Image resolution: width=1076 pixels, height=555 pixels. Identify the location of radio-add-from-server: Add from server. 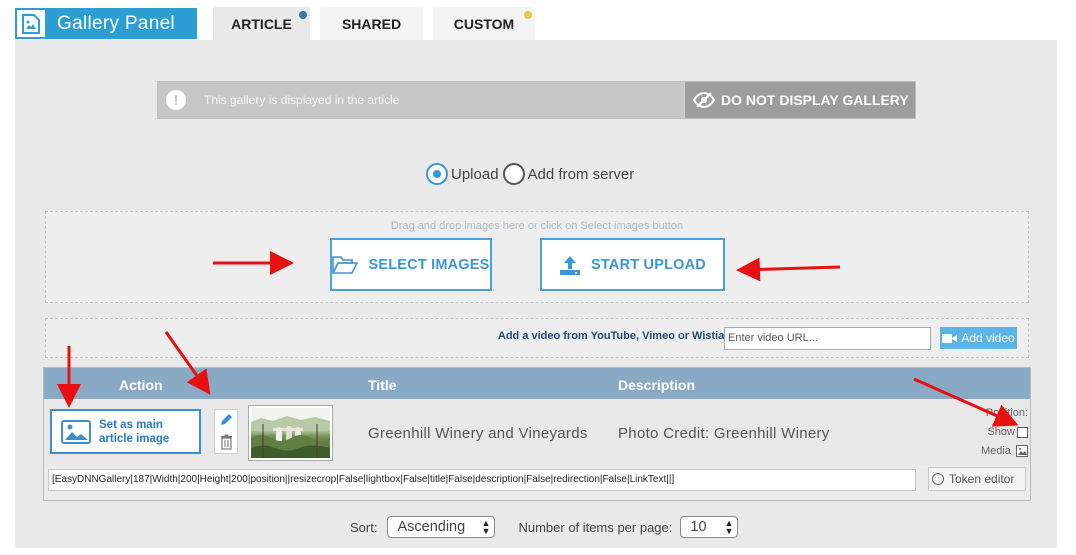
(568, 174).